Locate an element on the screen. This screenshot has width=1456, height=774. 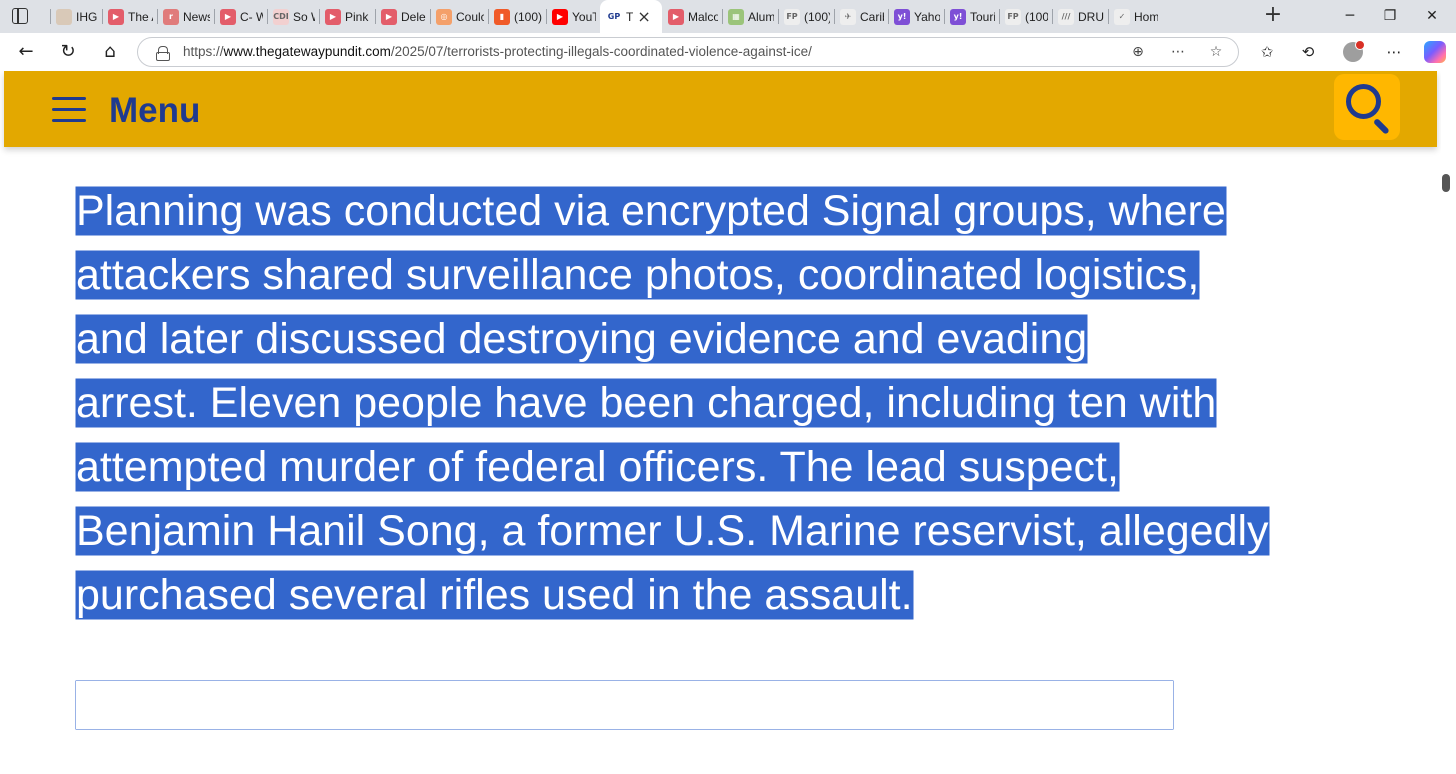
browser-tab: IHG C is located at coordinates (76, 16).